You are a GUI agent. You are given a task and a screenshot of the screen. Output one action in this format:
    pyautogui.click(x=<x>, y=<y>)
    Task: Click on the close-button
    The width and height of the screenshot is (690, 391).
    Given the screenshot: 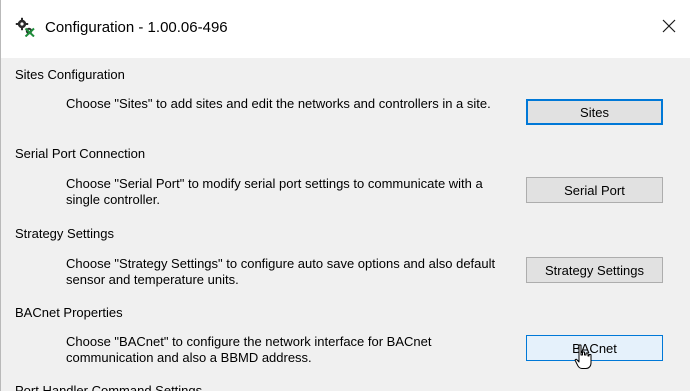 What is the action you would take?
    pyautogui.click(x=669, y=28)
    